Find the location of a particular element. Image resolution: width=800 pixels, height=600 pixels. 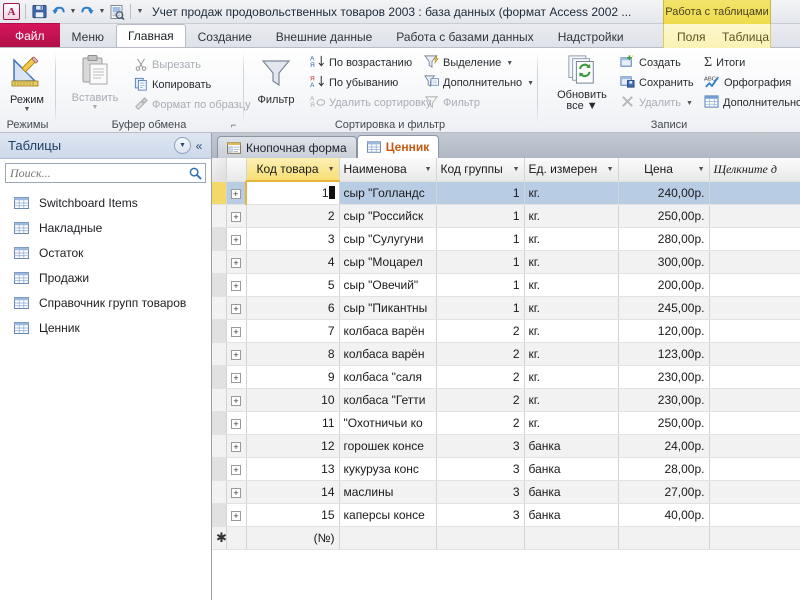

redo-icon is located at coordinates (87, 11).